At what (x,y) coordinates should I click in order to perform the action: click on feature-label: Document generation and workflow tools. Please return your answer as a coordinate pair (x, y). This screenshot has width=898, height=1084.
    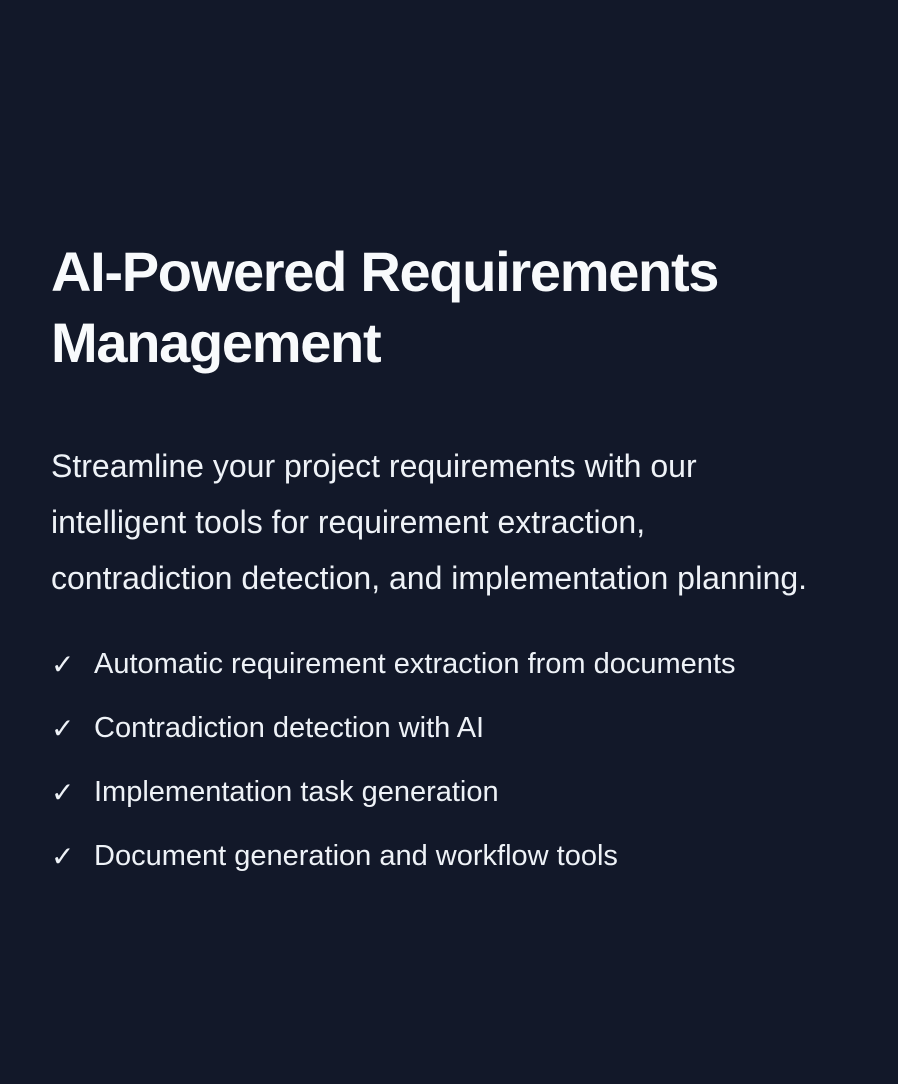
    Looking at the image, I should click on (356, 855).